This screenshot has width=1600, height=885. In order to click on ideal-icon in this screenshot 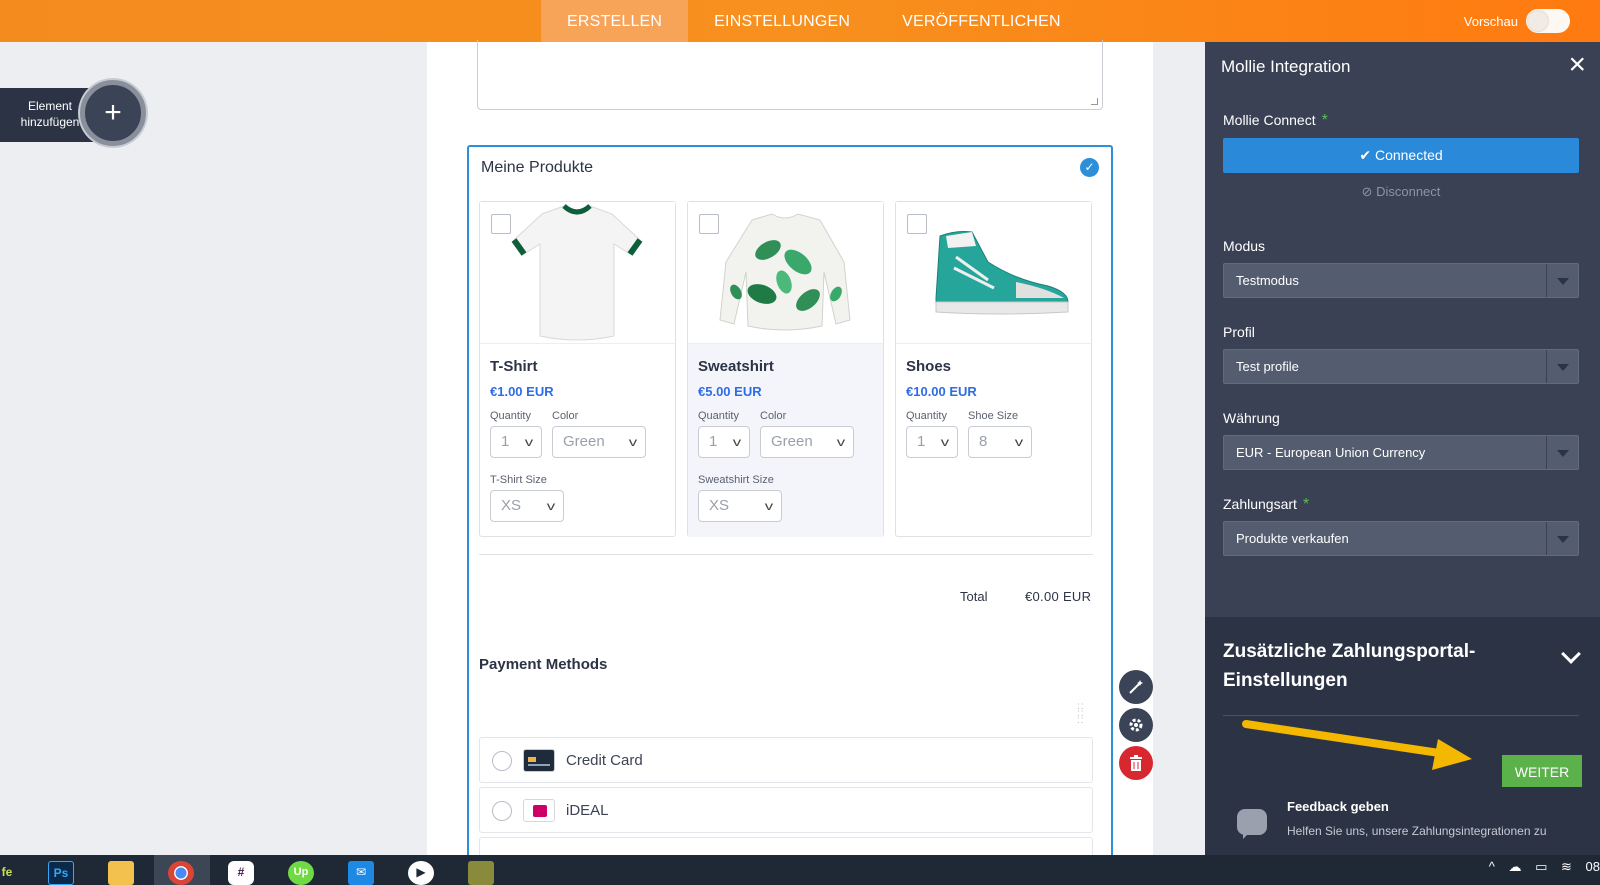, I will do `click(539, 810)`.